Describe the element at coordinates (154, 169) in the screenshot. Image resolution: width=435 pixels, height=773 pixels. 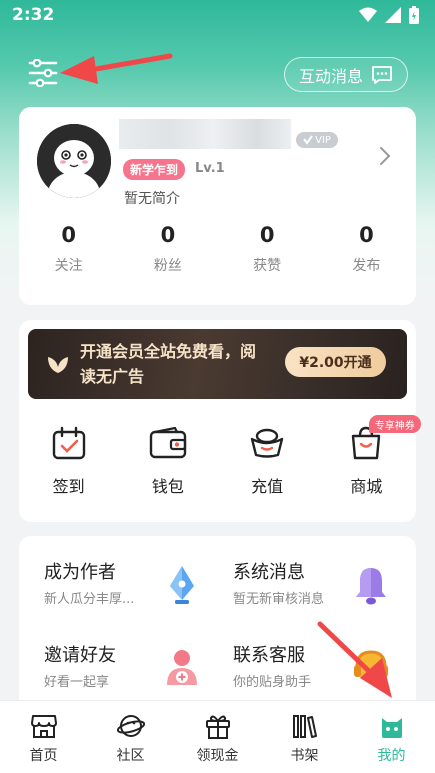
I see `user-tag: 新学乍到` at that location.